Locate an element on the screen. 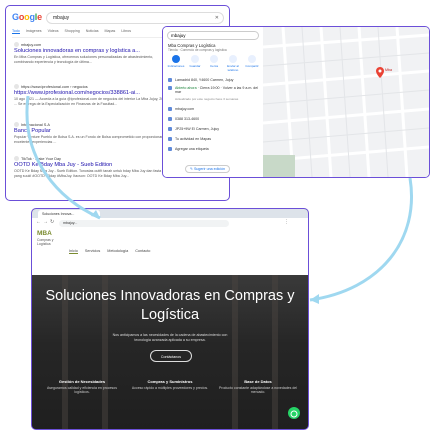 The width and height of the screenshot is (445, 445). tab-videos: Videos is located at coordinates (53, 31).